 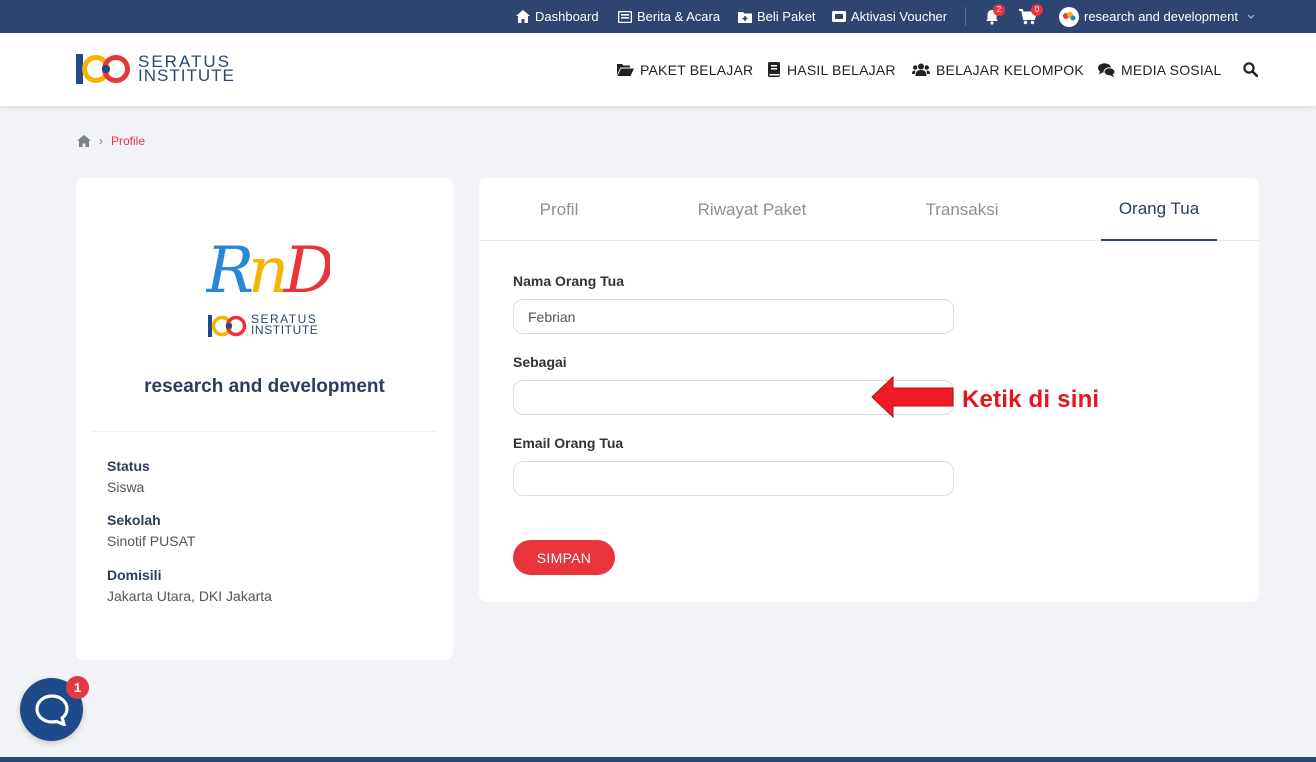 I want to click on svg-text: D, so click(x=306, y=271).